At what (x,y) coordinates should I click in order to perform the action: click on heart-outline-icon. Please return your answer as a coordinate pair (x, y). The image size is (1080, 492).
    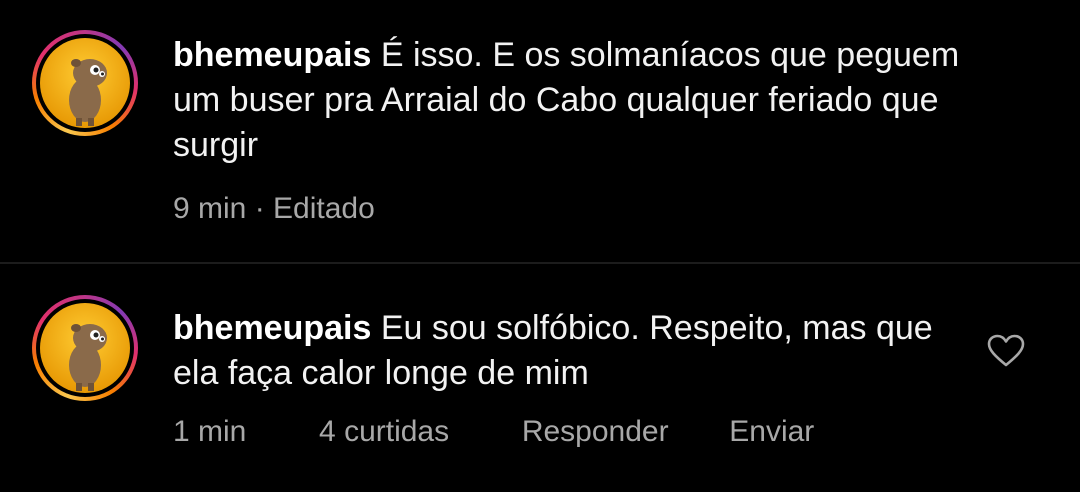
    Looking at the image, I should click on (1006, 351).